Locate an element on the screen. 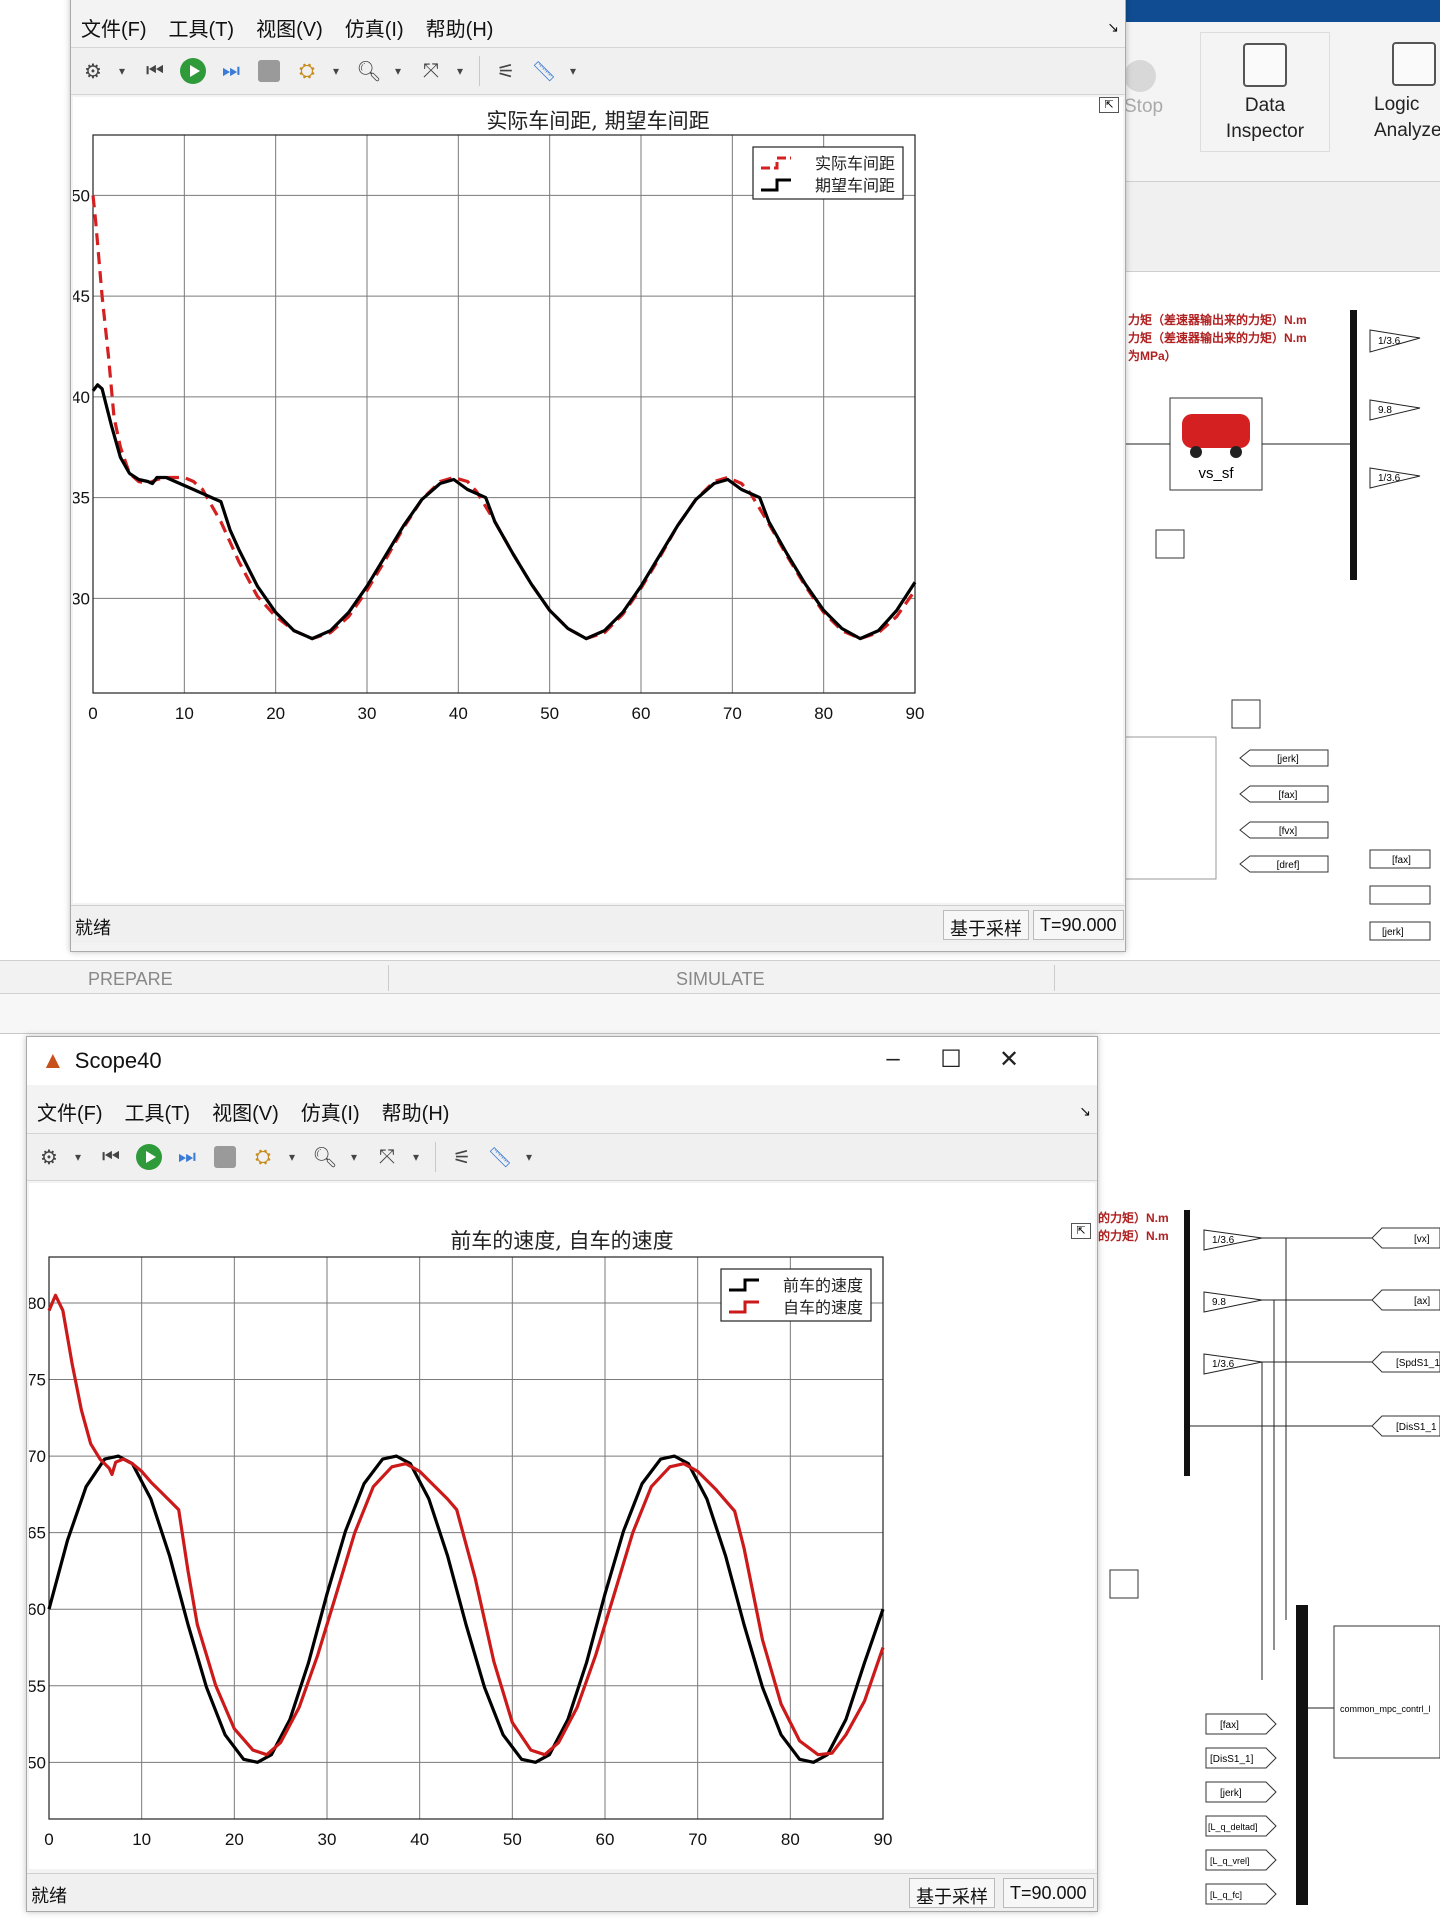  data-inspector-button: Data Inspector is located at coordinates (1265, 92).